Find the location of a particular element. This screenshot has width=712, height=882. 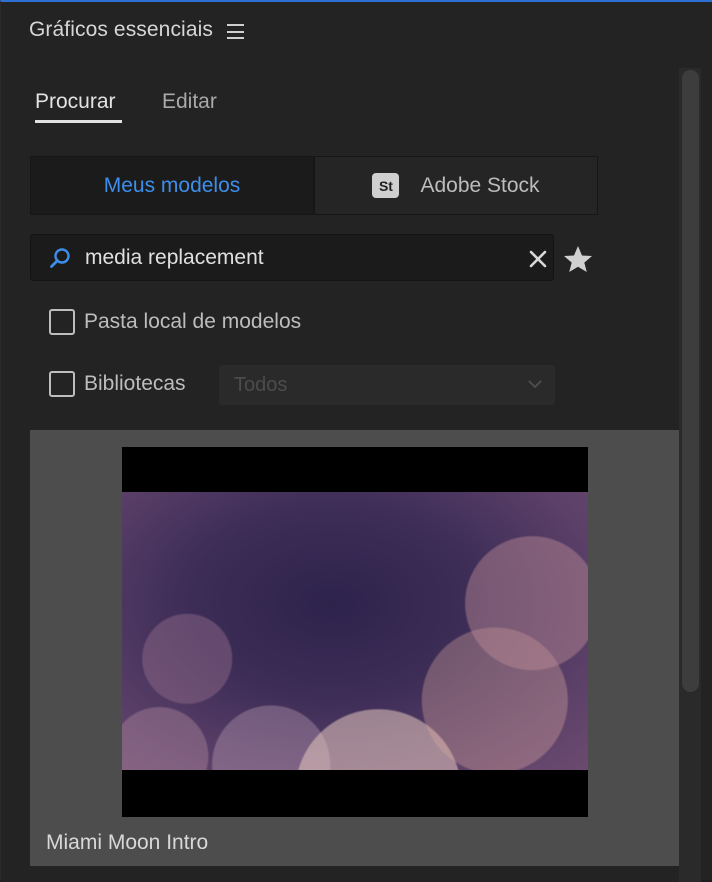

libraries-label: Bibliotecas is located at coordinates (135, 383).